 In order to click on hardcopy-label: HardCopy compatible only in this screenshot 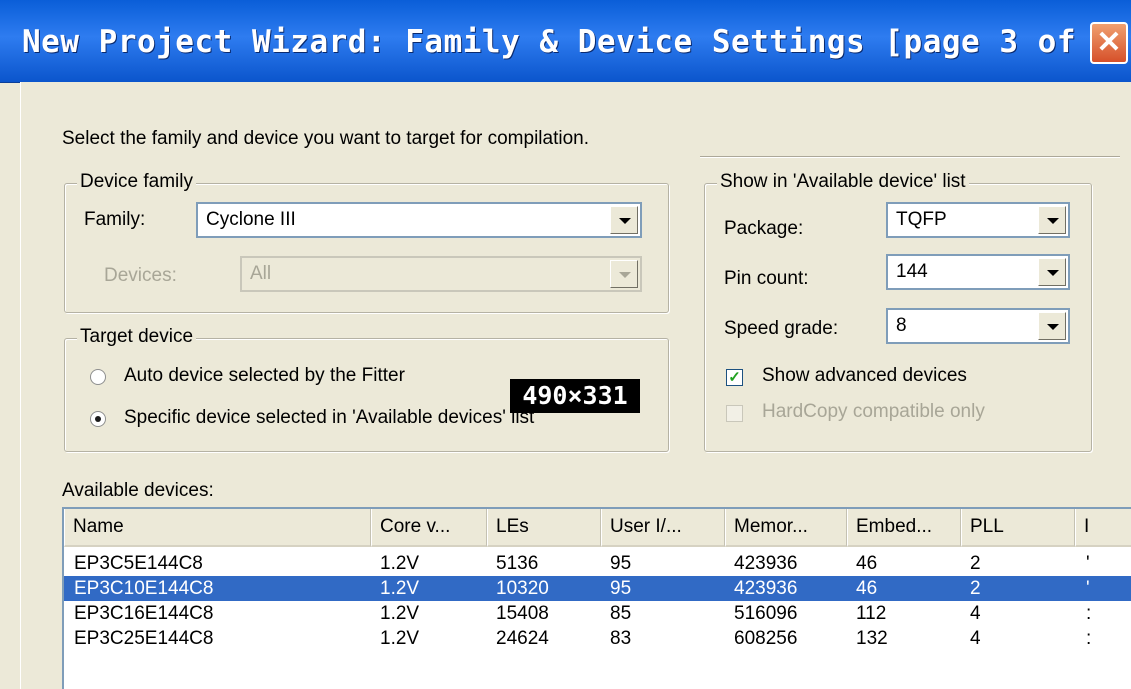, I will do `click(873, 412)`.